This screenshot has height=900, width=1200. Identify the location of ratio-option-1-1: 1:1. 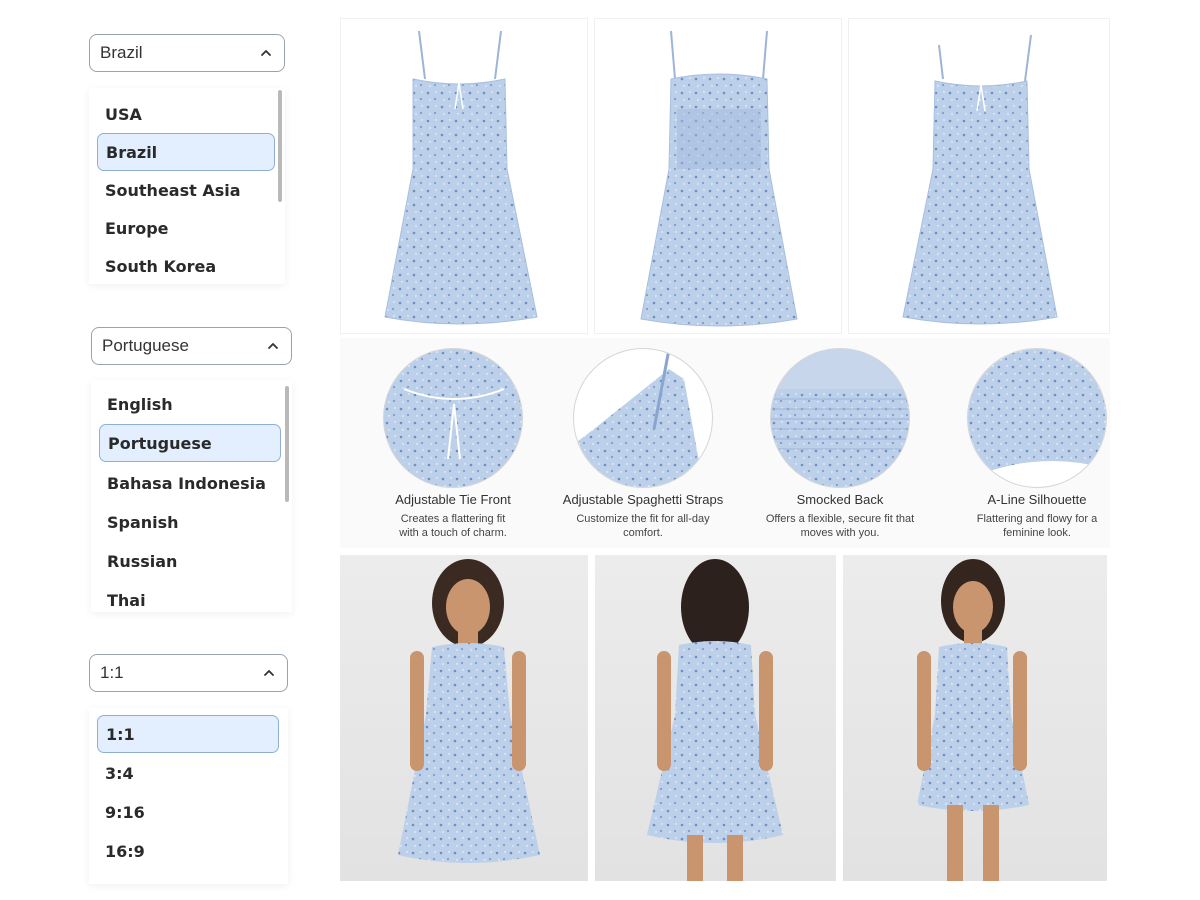
(188, 734).